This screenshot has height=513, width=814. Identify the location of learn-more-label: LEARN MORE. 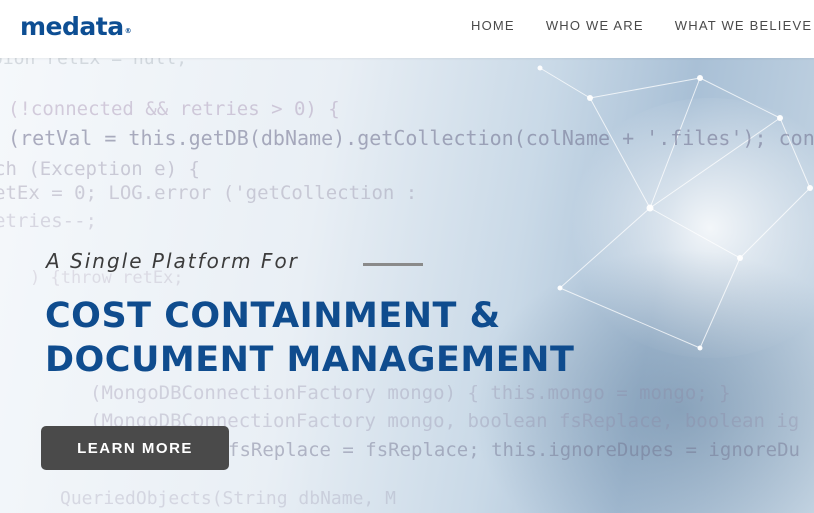
(135, 448).